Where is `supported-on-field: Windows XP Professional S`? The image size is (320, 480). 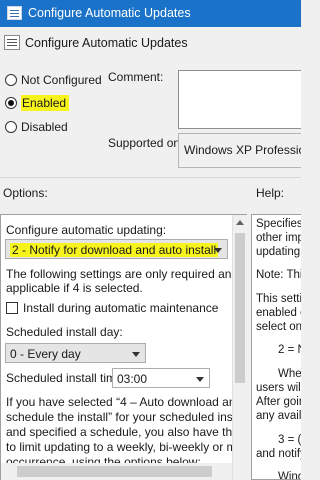 supported-on-field: Windows XP Professional S is located at coordinates (239, 150).